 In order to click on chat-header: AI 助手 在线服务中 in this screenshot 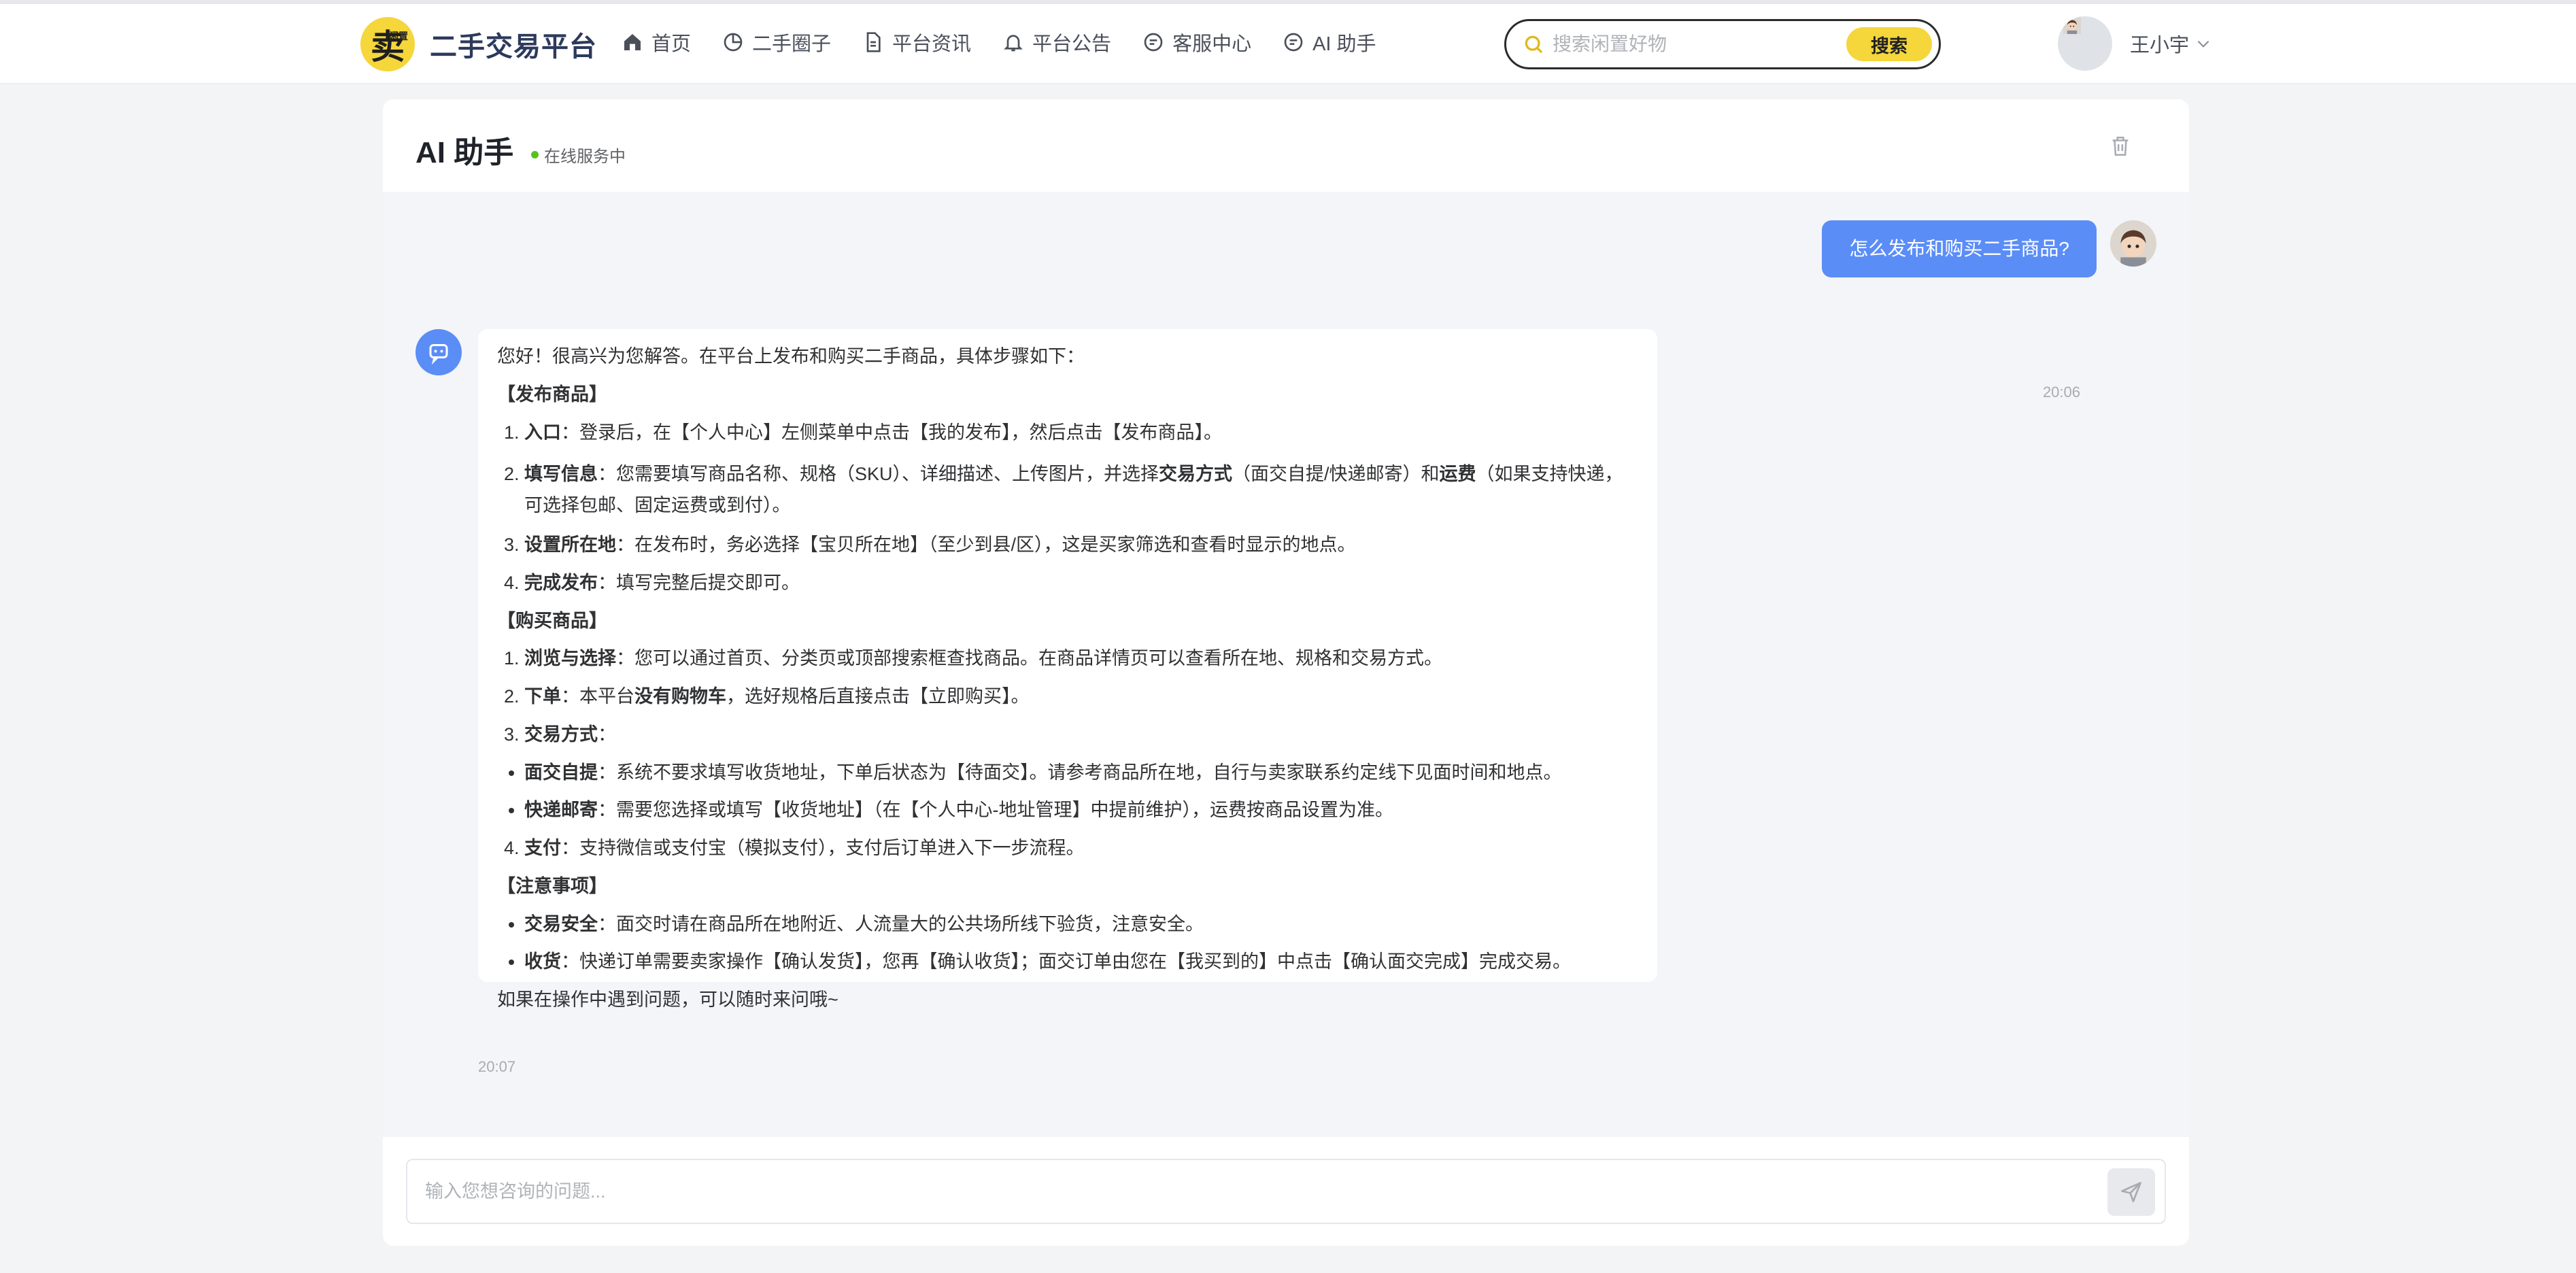, I will do `click(1286, 145)`.